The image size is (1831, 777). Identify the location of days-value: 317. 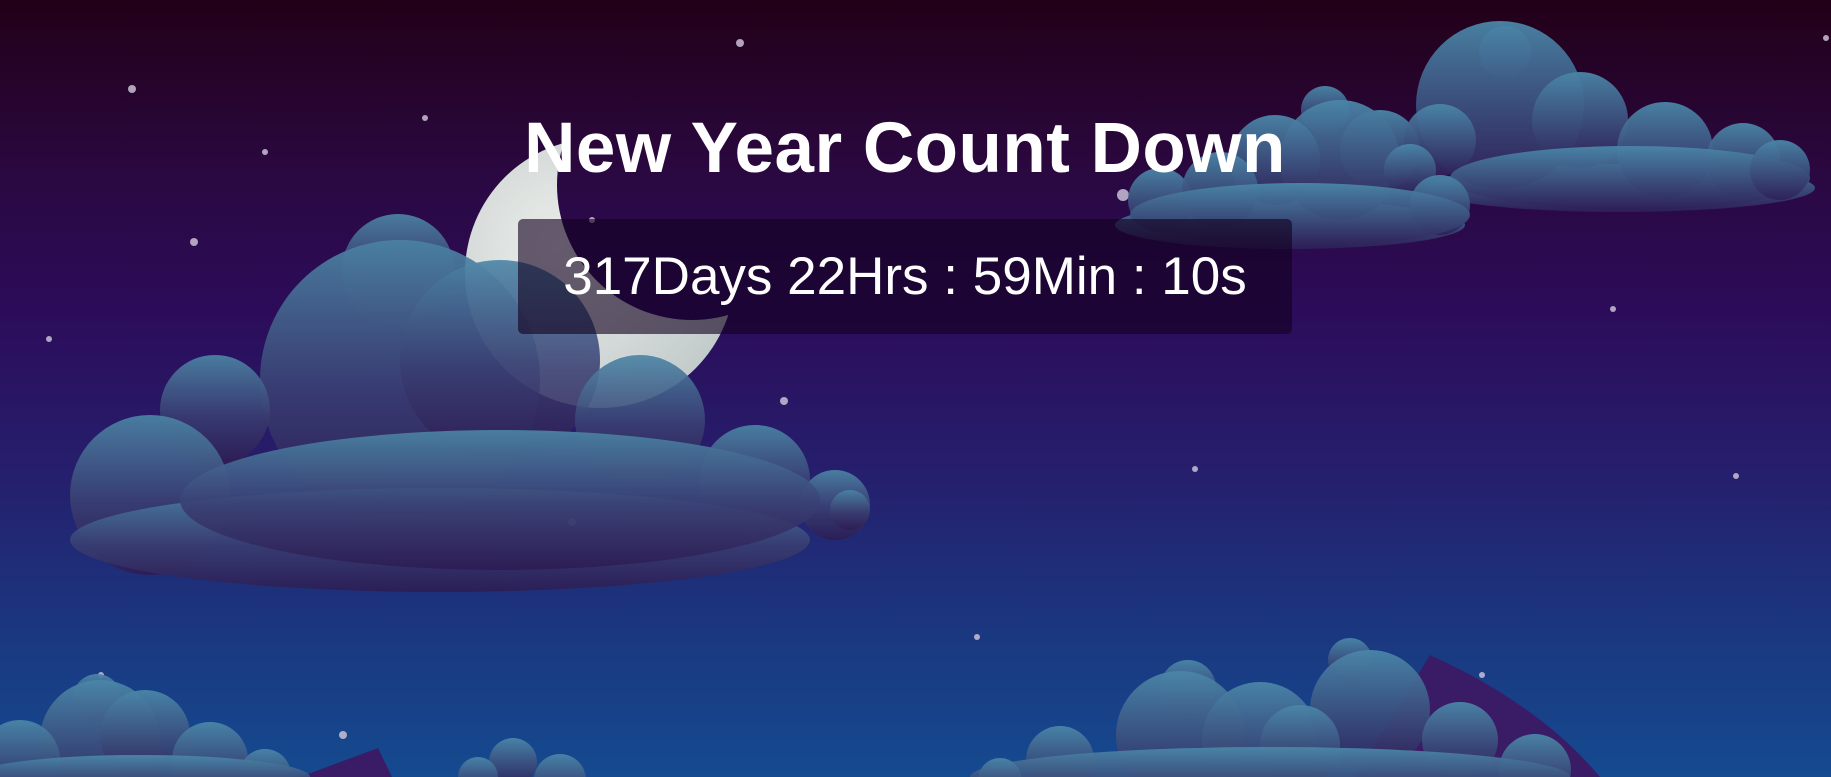
(607, 276).